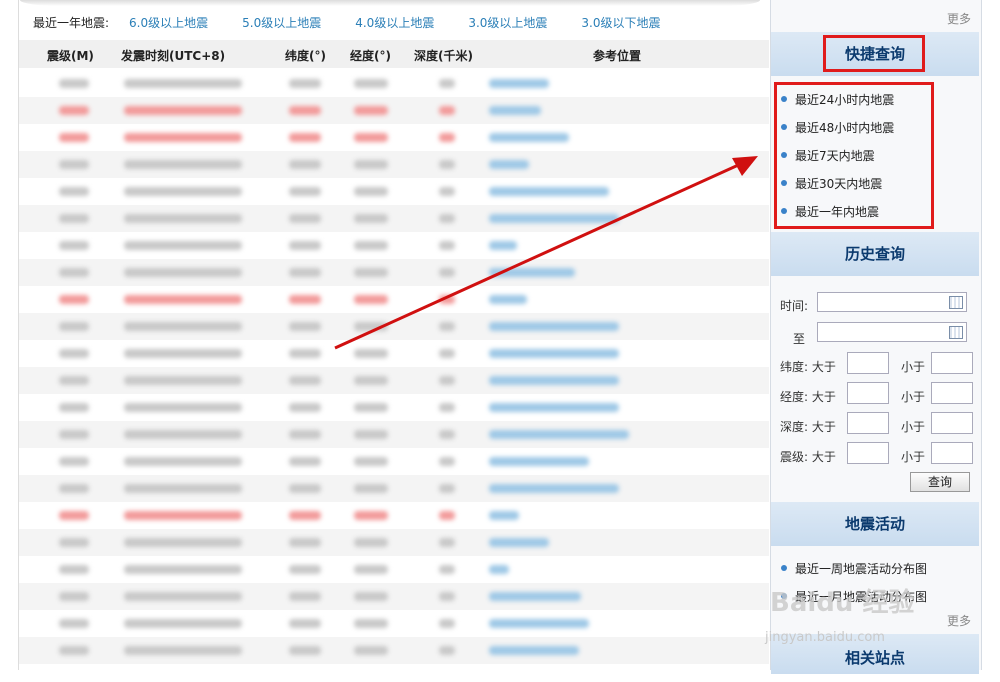 Image resolution: width=1000 pixels, height=682 pixels. Describe the element at coordinates (808, 457) in the screenshot. I see `magnitude-label: 震级: 大于` at that location.